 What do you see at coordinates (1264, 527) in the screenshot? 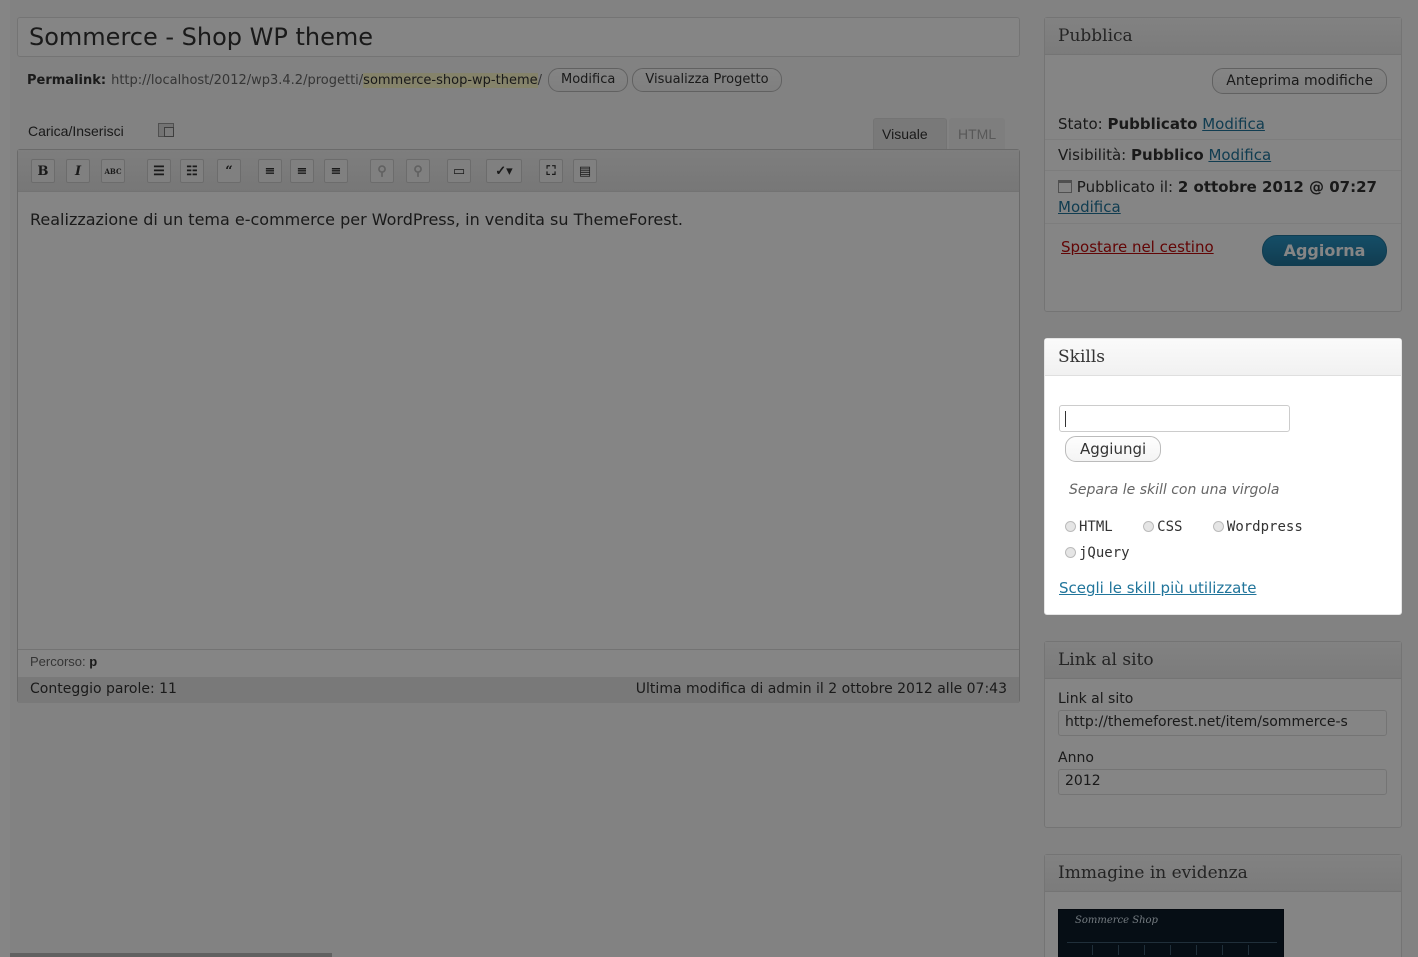
I see `skill-tag-label: Wordpress` at bounding box center [1264, 527].